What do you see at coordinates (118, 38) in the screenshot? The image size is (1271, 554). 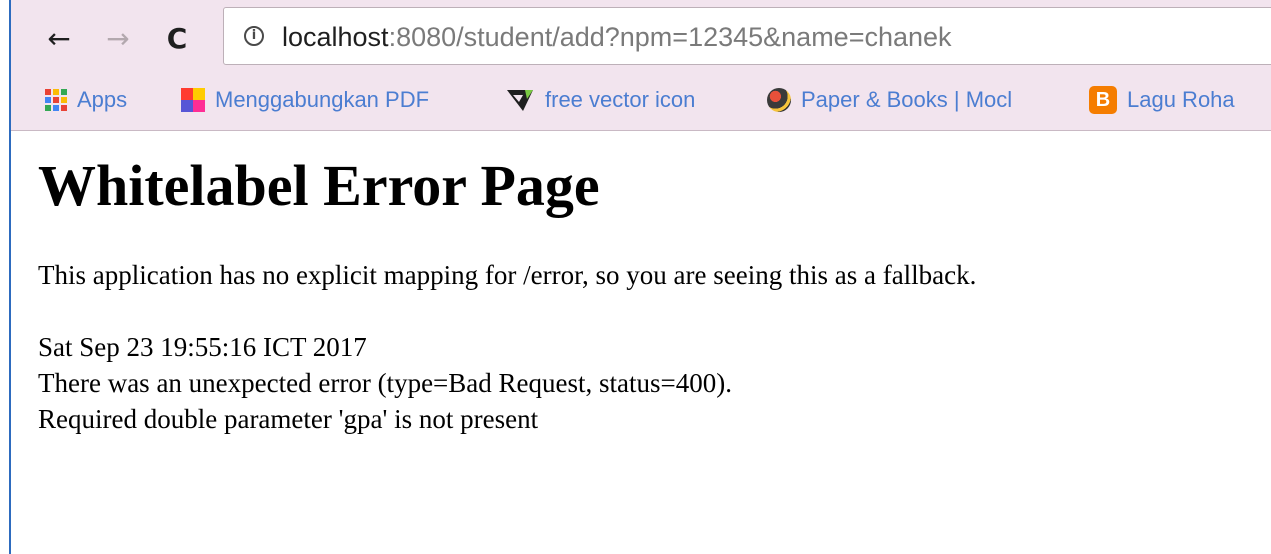 I see `forward-arrow-icon: →` at bounding box center [118, 38].